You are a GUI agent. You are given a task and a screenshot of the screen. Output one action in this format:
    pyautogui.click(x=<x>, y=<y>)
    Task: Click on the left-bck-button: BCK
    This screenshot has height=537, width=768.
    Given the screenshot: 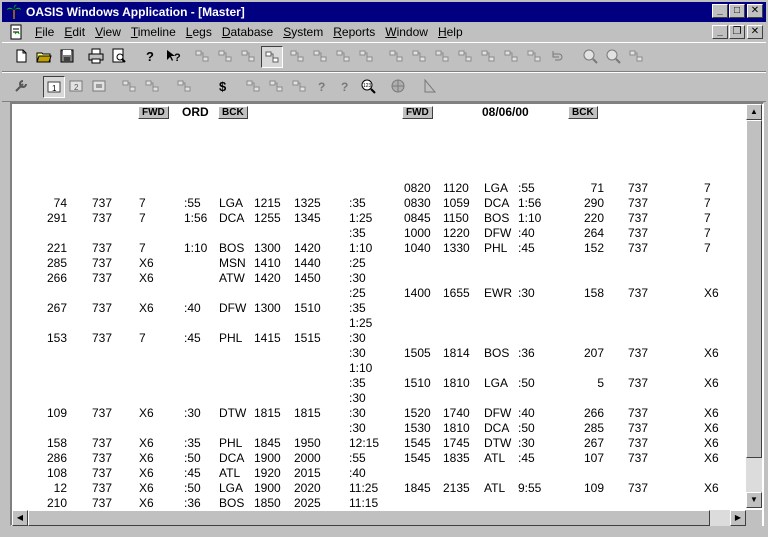 What is the action you would take?
    pyautogui.click(x=233, y=112)
    